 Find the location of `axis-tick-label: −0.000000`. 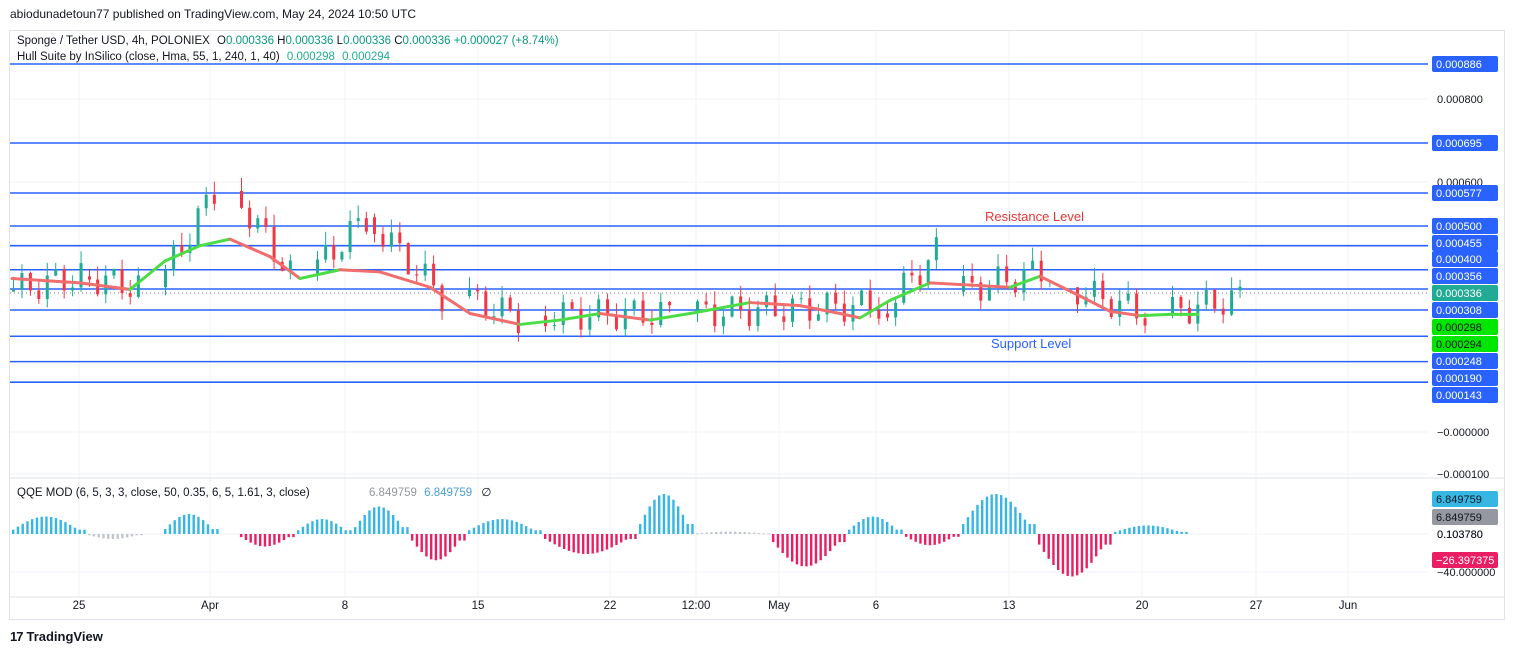

axis-tick-label: −0.000000 is located at coordinates (1463, 433).